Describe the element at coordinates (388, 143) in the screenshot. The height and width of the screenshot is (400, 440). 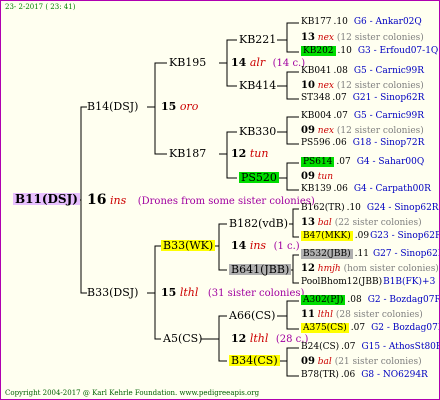
I see `leaf-ref: G18 - Sinop72R` at that location.